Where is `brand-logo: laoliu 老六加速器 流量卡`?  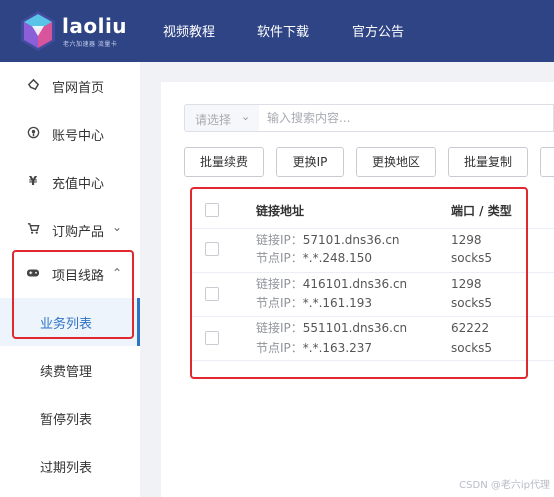 brand-logo: laoliu 老六加速器 流量卡 is located at coordinates (74, 31).